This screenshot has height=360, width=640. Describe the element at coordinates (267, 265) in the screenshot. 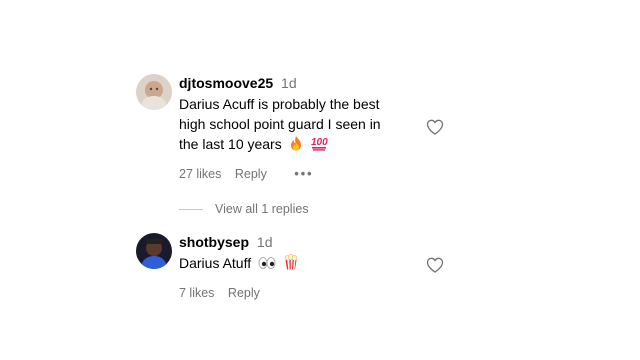

I see `eyes-emoji-icon` at that location.